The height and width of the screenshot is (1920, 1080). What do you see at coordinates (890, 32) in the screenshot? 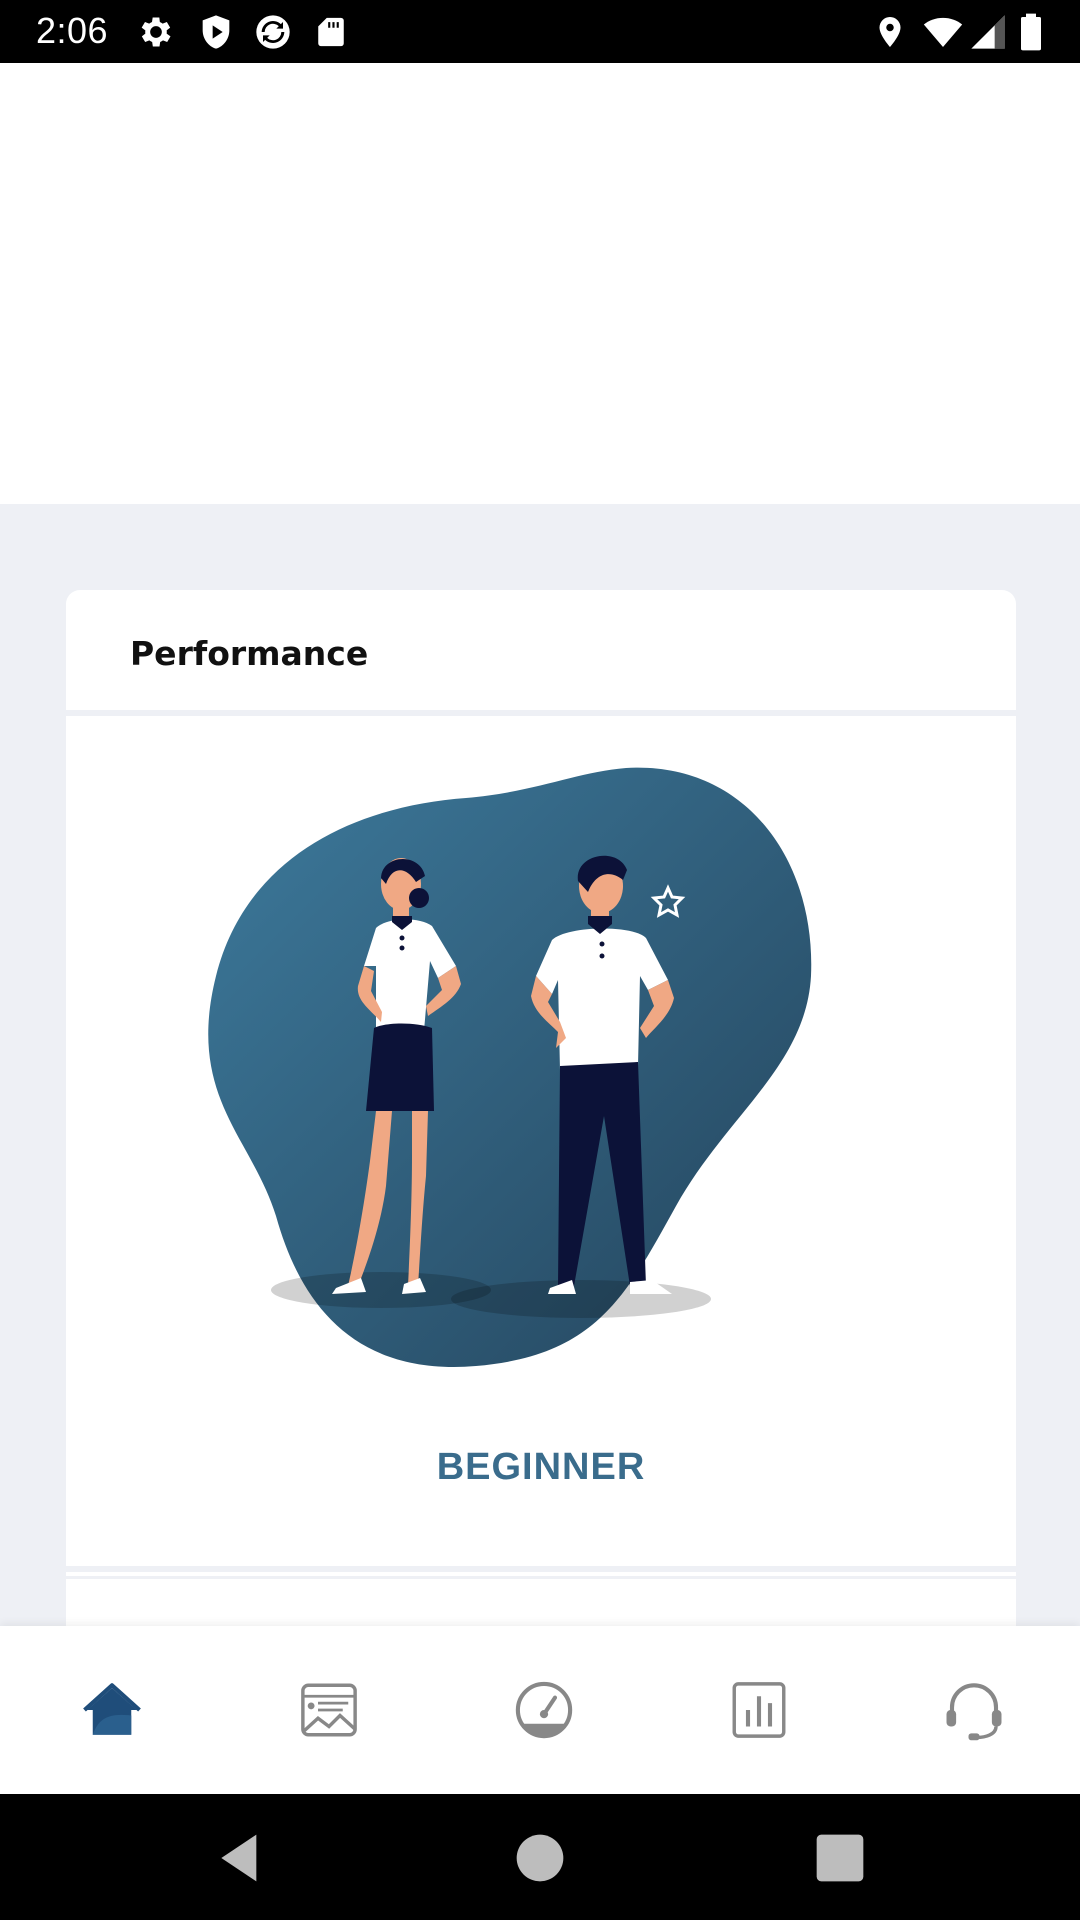
I see `location-icon` at bounding box center [890, 32].